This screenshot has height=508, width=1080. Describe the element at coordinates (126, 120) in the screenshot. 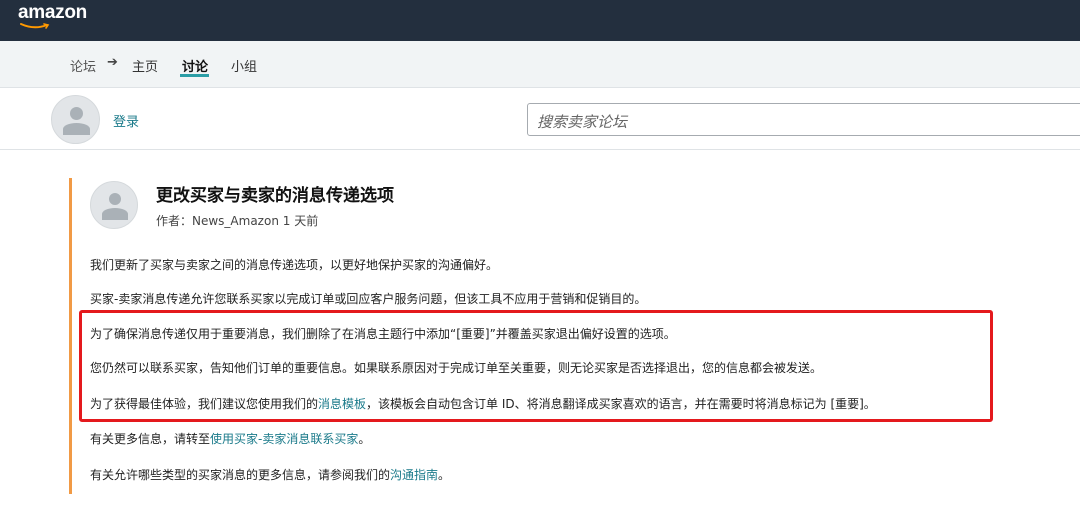

I see `login-link: 登录` at that location.